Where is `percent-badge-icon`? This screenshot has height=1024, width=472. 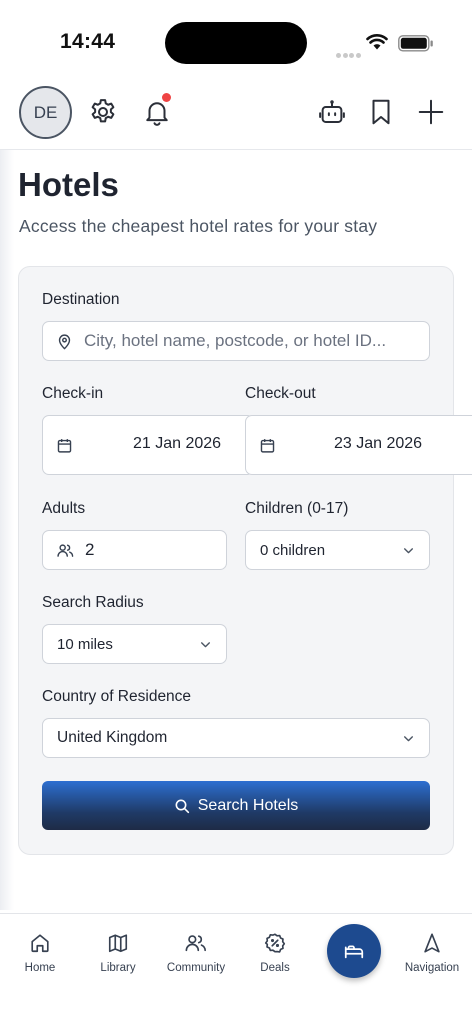 percent-badge-icon is located at coordinates (275, 943).